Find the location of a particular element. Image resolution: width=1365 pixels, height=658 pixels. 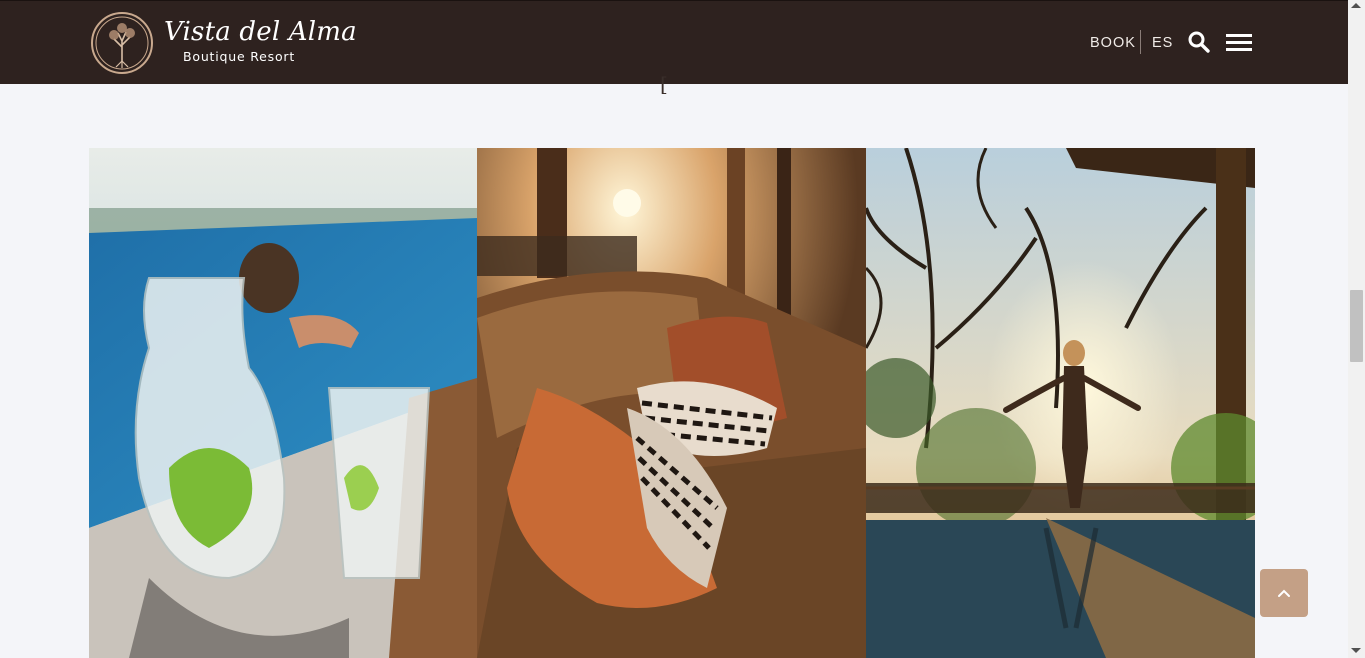

brand-tagline: Boutique Resort is located at coordinates (239, 56).